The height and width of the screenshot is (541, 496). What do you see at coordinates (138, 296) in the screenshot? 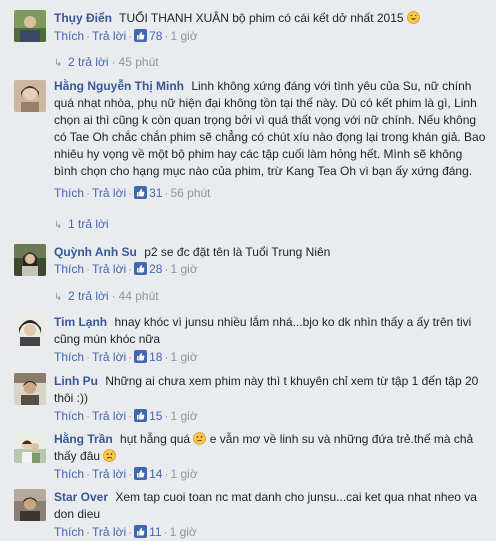
I see `replies-time: 44 phút` at bounding box center [138, 296].